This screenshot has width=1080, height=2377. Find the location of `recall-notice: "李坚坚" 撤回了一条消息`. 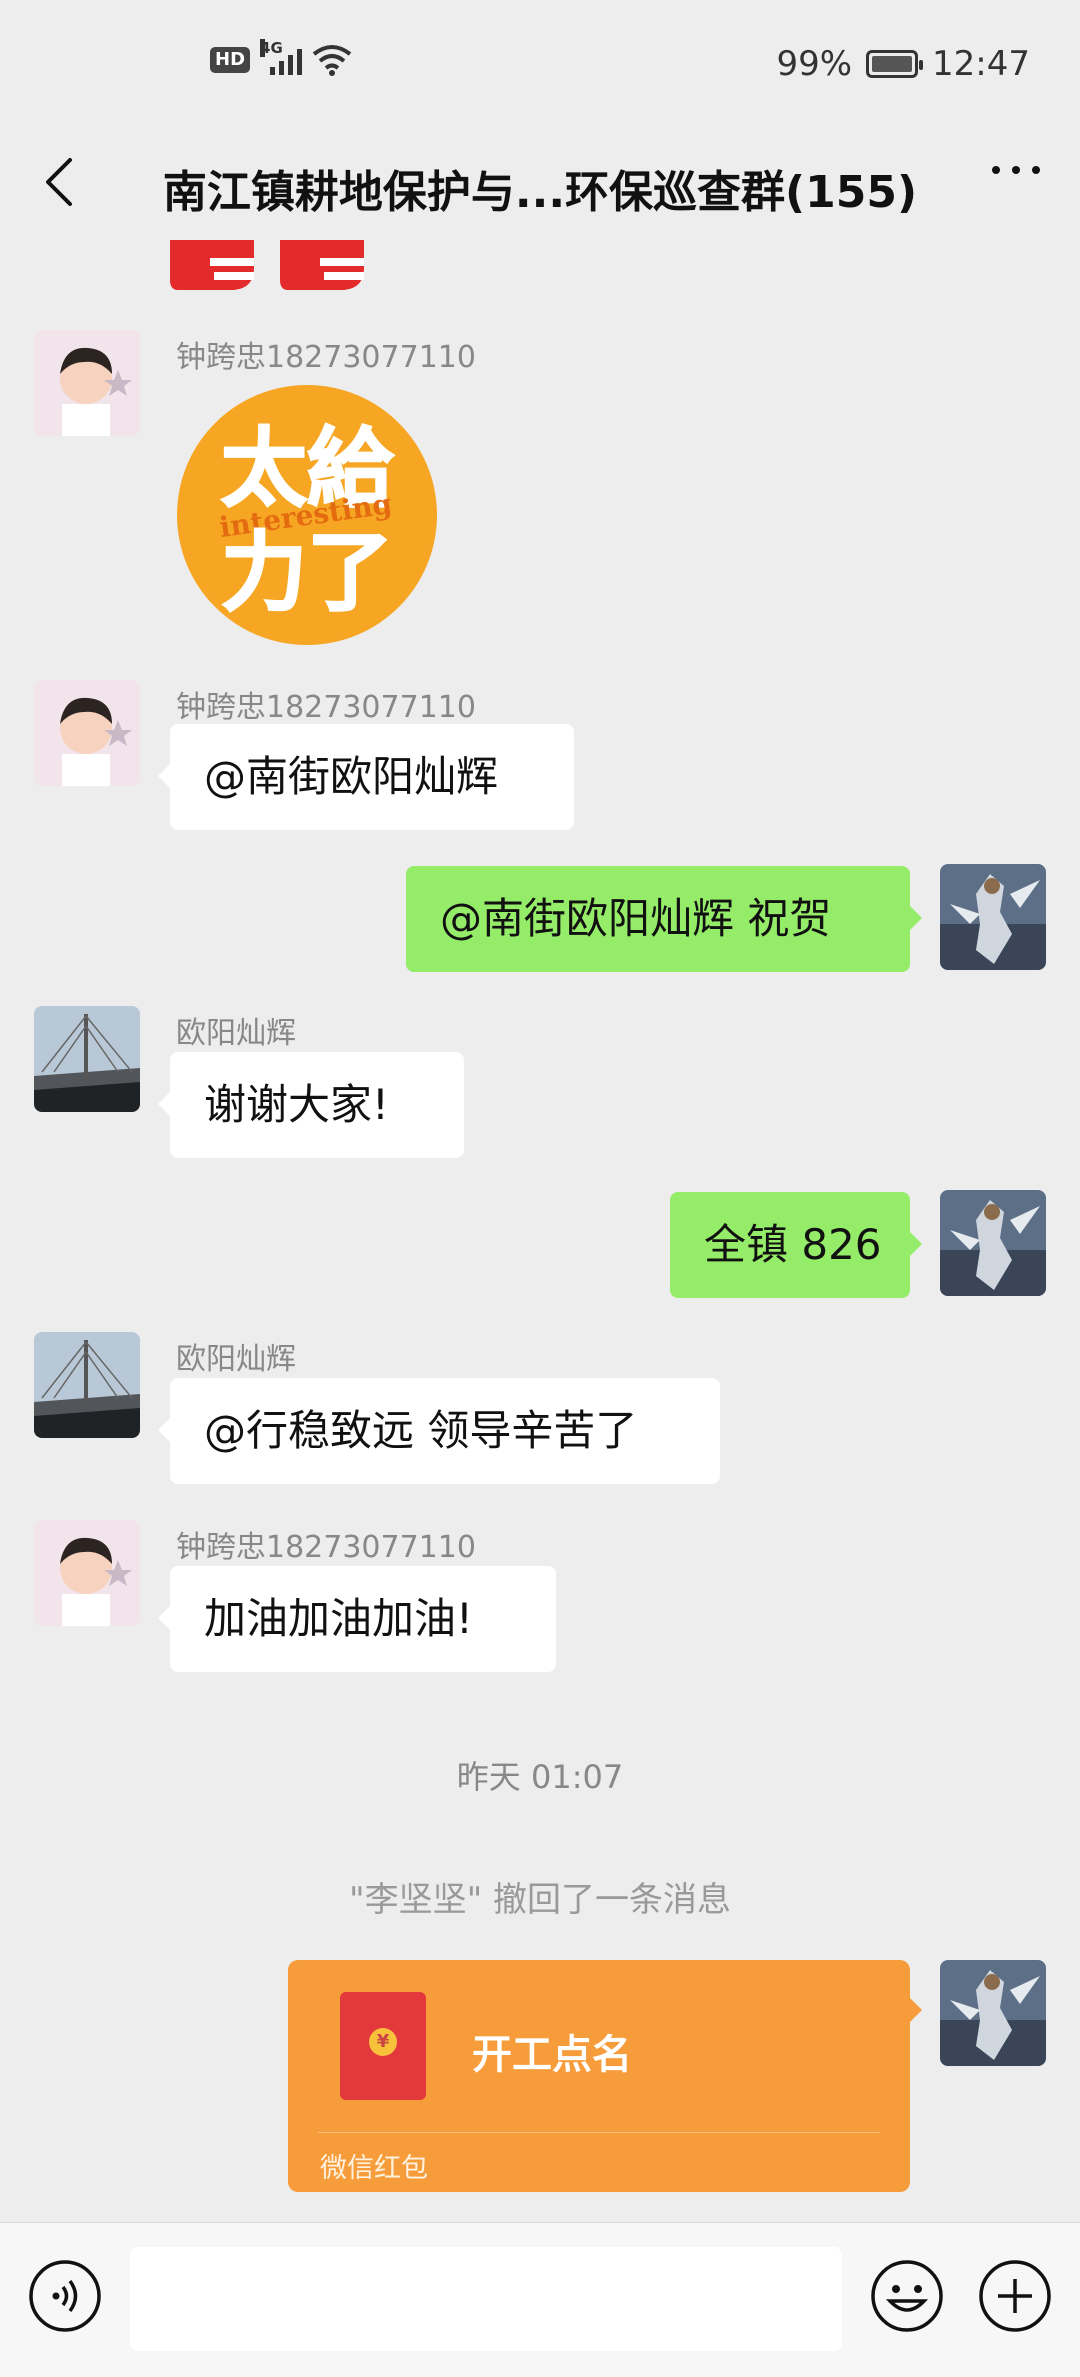

recall-notice: "李坚坚" 撤回了一条消息 is located at coordinates (540, 1900).